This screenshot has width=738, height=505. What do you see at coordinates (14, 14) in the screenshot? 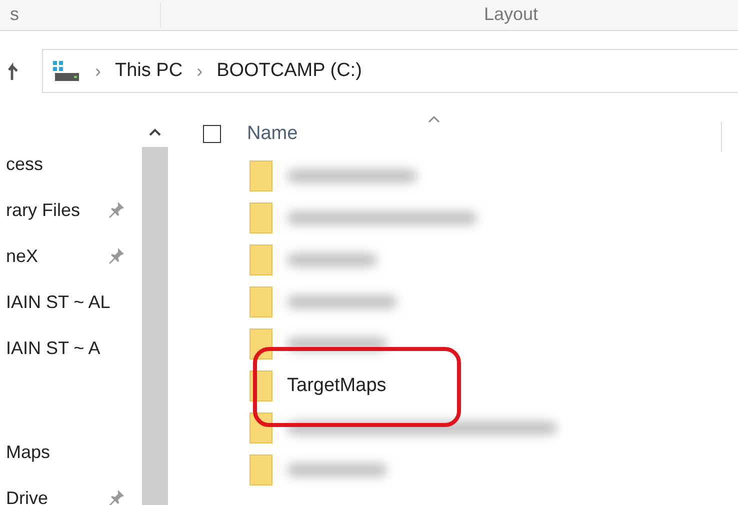
I see `ribbon-group-label: s` at bounding box center [14, 14].